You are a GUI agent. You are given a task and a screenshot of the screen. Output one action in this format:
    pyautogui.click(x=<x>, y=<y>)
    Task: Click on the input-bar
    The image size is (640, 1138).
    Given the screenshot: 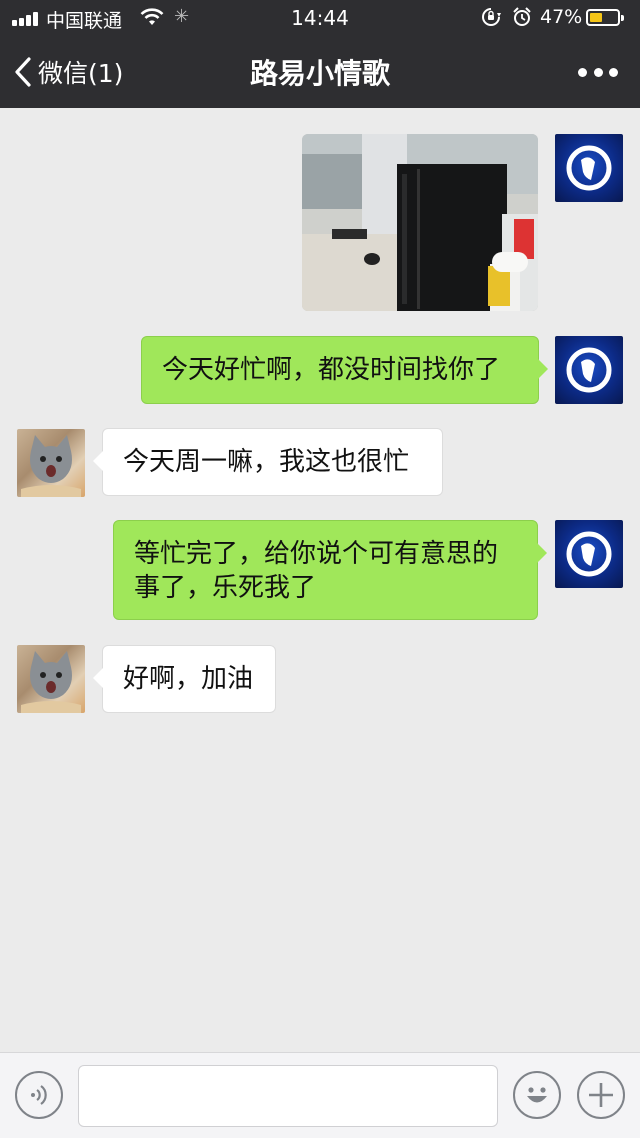 What is the action you would take?
    pyautogui.click(x=320, y=1095)
    